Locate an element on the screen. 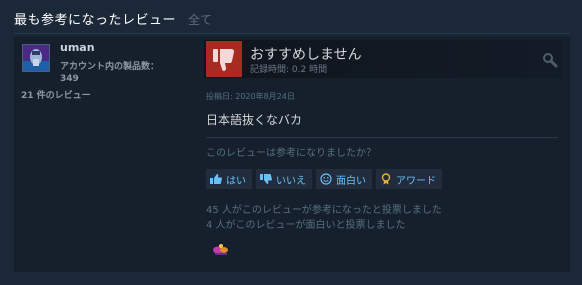 Image resolution: width=582 pixels, height=285 pixels. helpful-question: このレビューは参考になりましたか？ is located at coordinates (291, 153).